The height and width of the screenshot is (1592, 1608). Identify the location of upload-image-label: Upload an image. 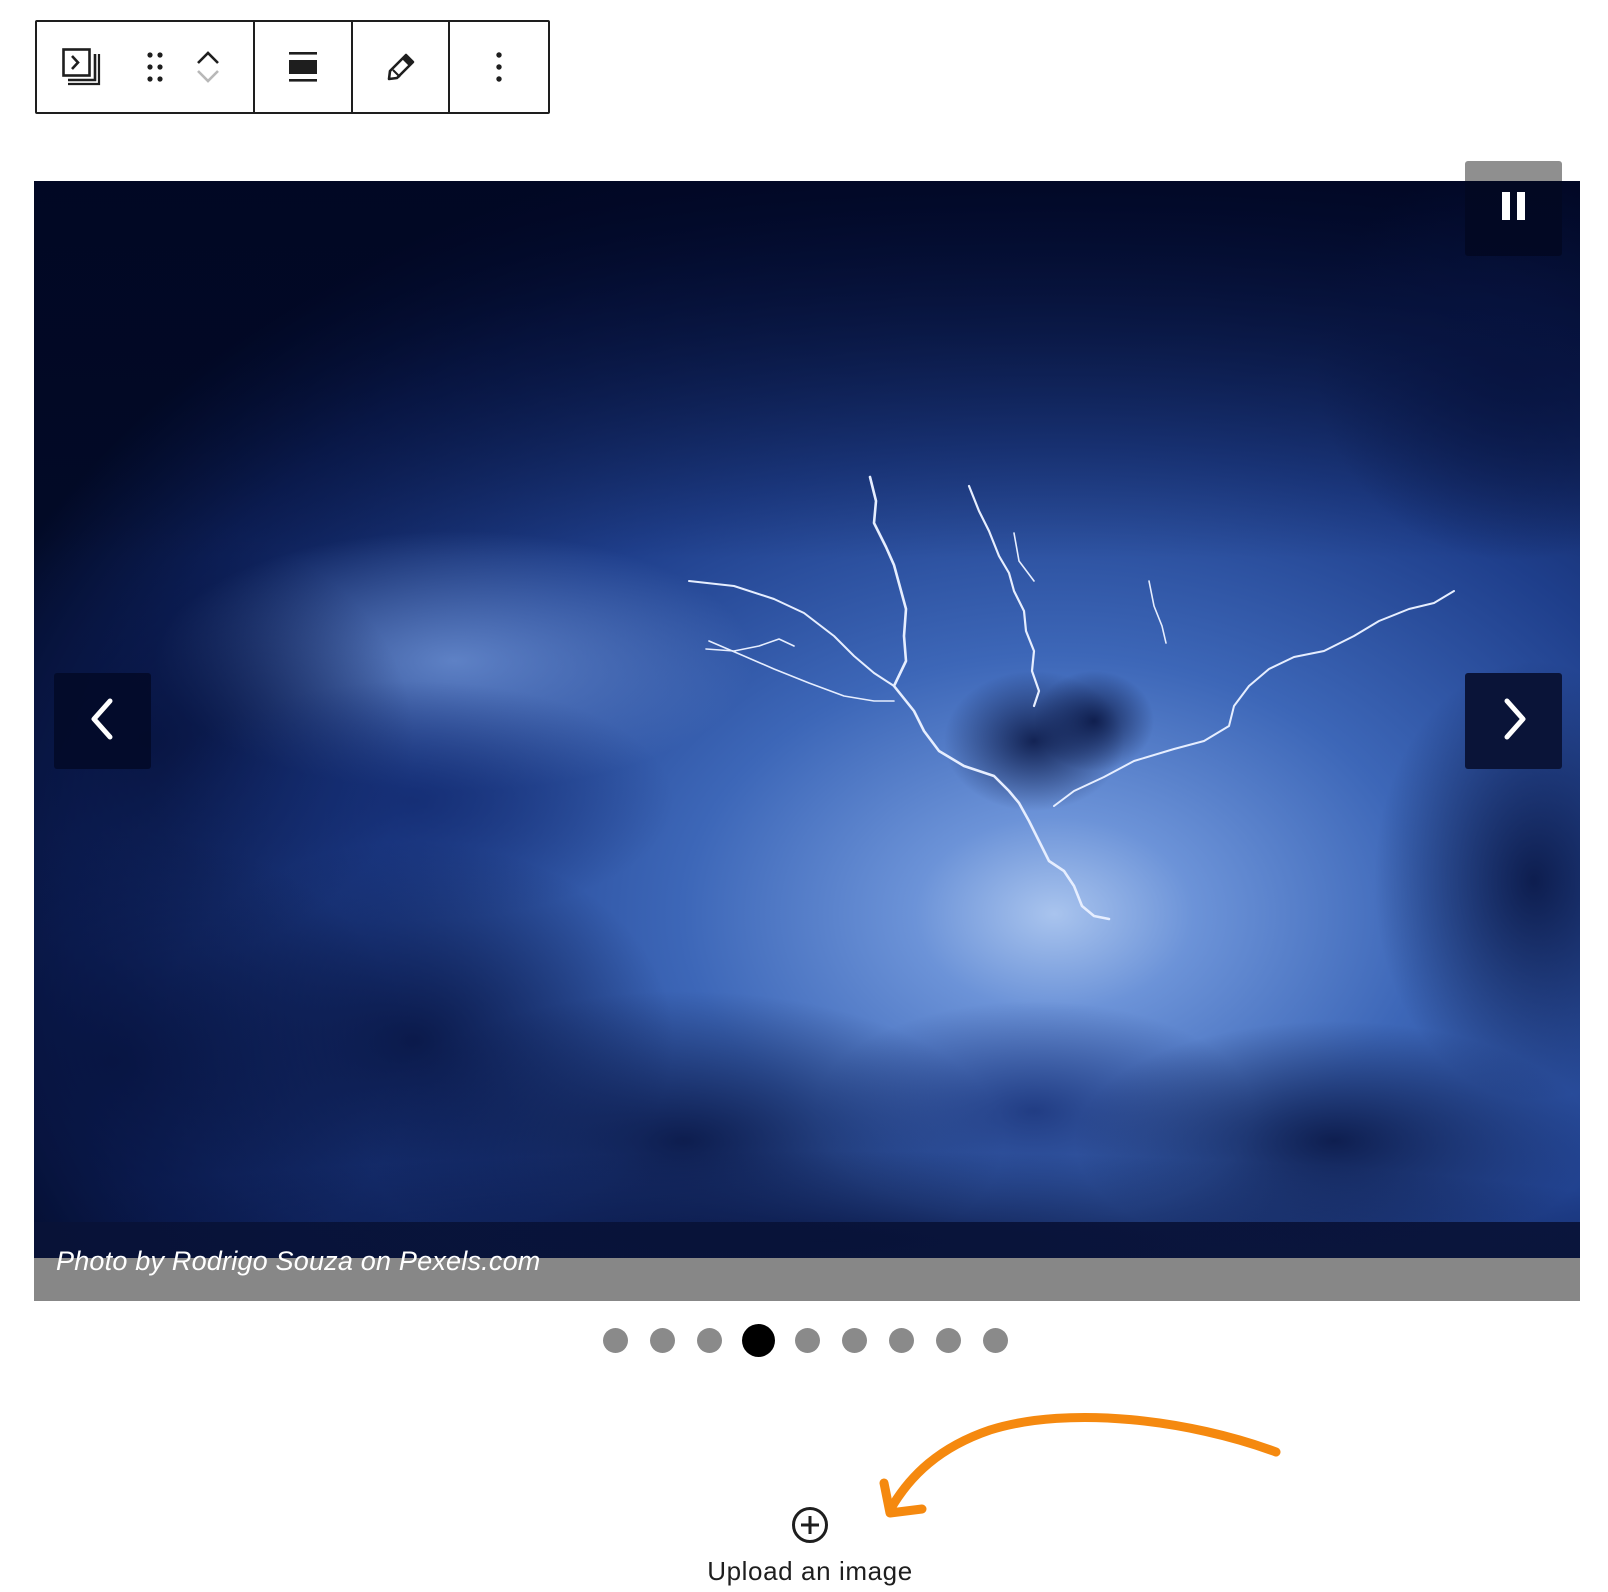
(810, 1571).